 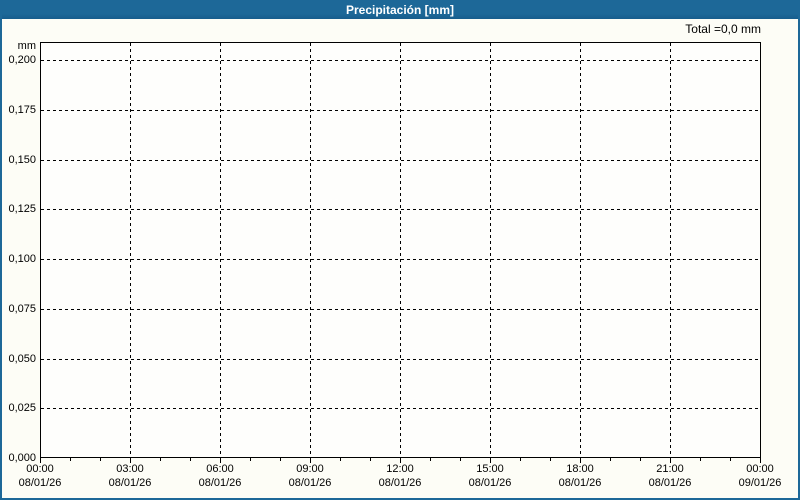 I want to click on y-tick-label: 0,025, so click(x=22, y=408).